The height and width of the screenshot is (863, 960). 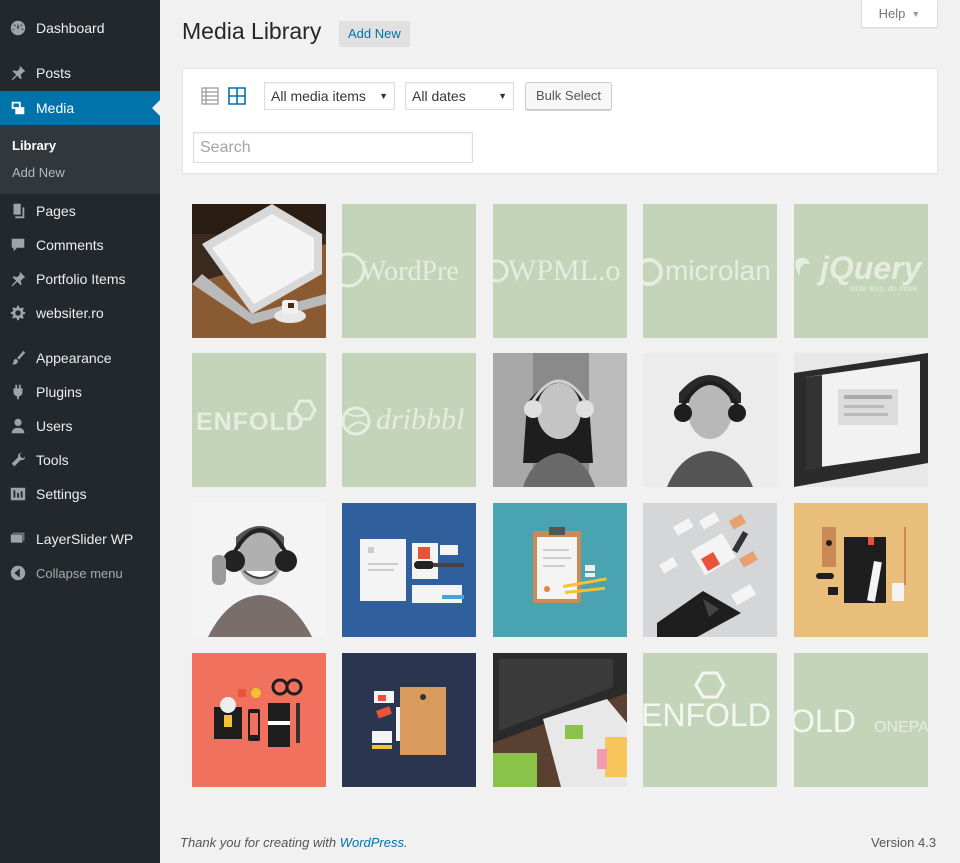 What do you see at coordinates (569, 96) in the screenshot?
I see `bulk-select-button: Bulk Select` at bounding box center [569, 96].